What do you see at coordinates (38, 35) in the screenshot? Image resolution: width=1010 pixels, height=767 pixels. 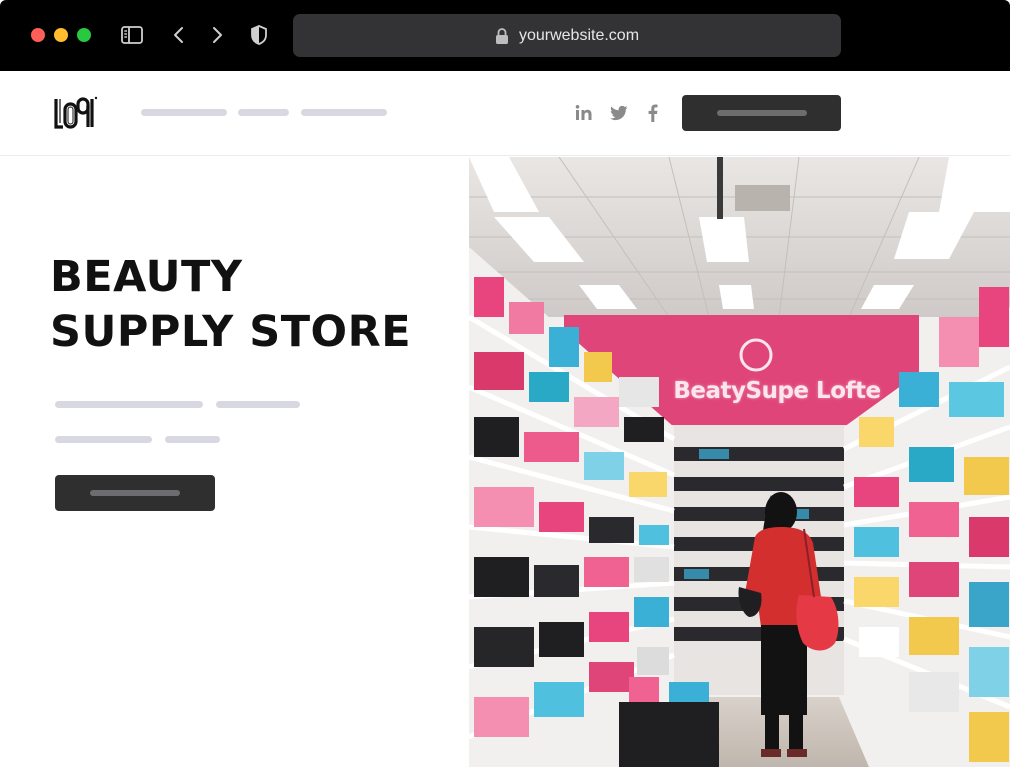 I see `close-window-button` at bounding box center [38, 35].